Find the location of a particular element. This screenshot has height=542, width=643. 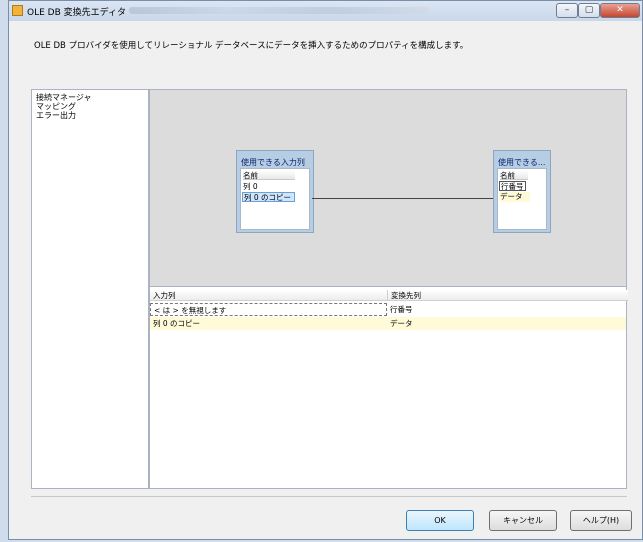

input-table-body: 名前 列 0 列 0 のコピー is located at coordinates (275, 199).